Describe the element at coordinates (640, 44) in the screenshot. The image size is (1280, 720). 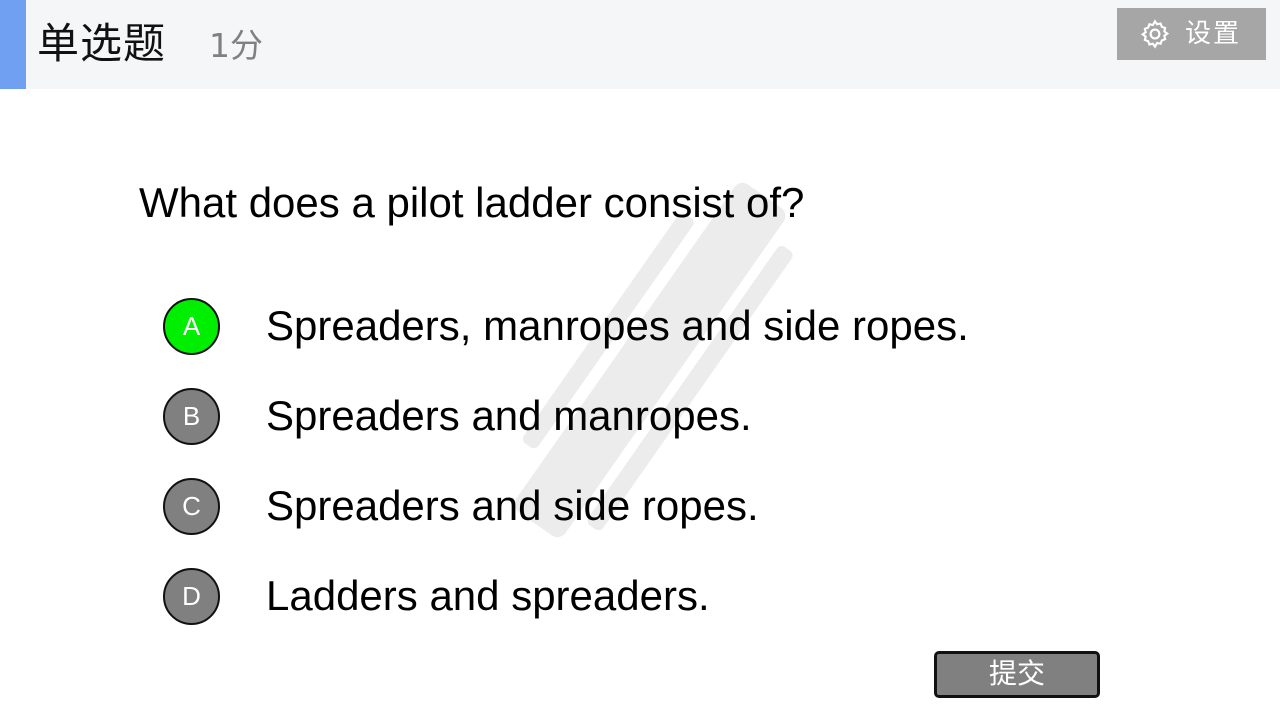
I see `header-bar: 单选题 1分 设置` at that location.